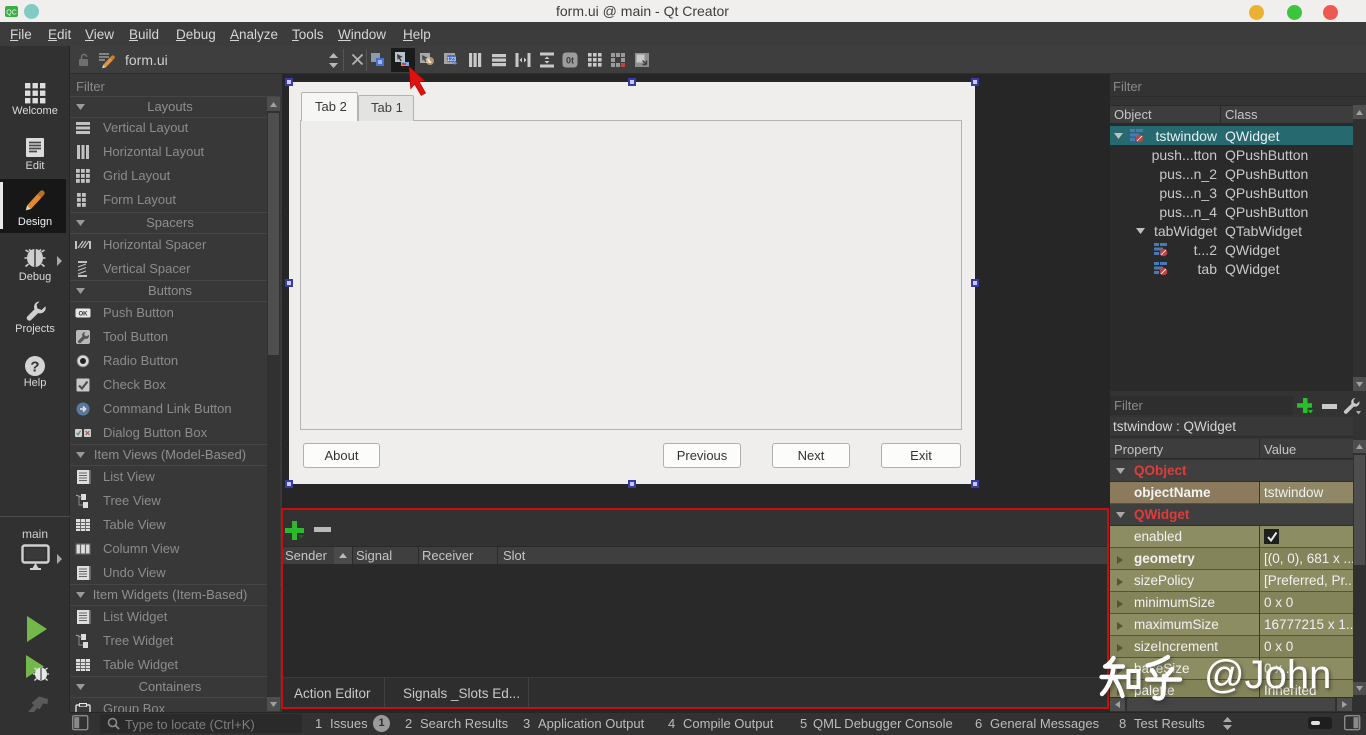 This screenshot has width=1366, height=735. What do you see at coordinates (84, 315) in the screenshot?
I see `svg-text: OK` at bounding box center [84, 315].